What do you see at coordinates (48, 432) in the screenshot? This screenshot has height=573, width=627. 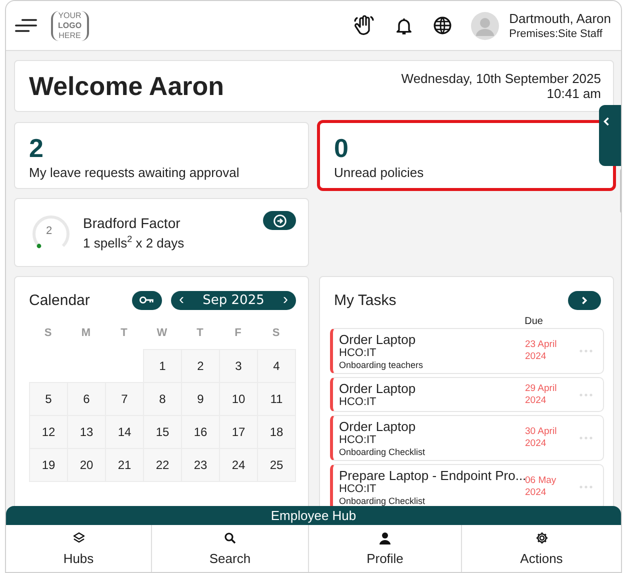 I see `calendar-day: 12` at bounding box center [48, 432].